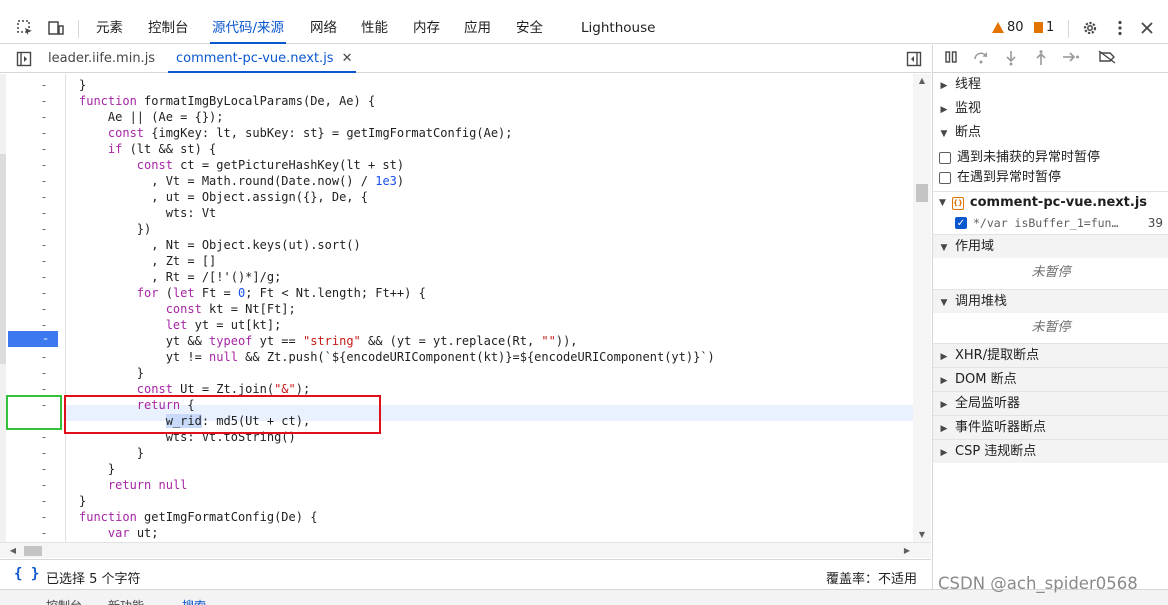  I want to click on code-line: Ae || (Ae = {});, so click(151, 117).